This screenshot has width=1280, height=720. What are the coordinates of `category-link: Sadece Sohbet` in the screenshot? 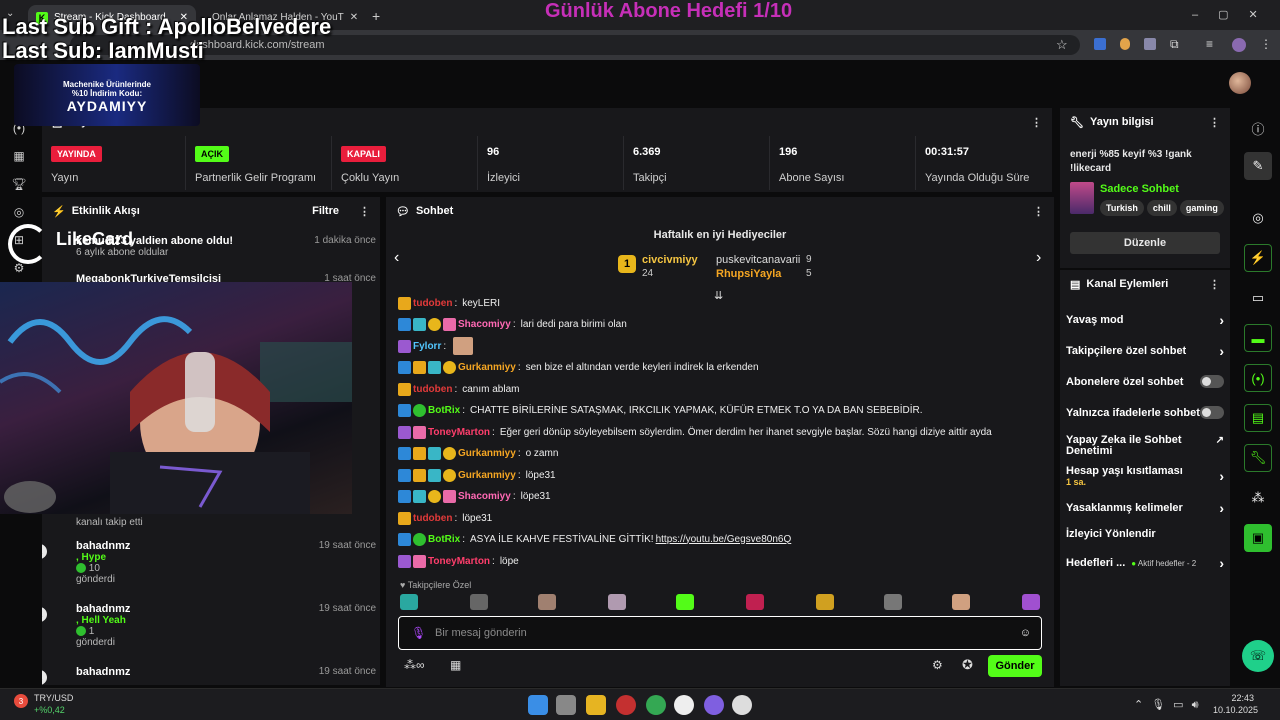 It's located at (1139, 189).